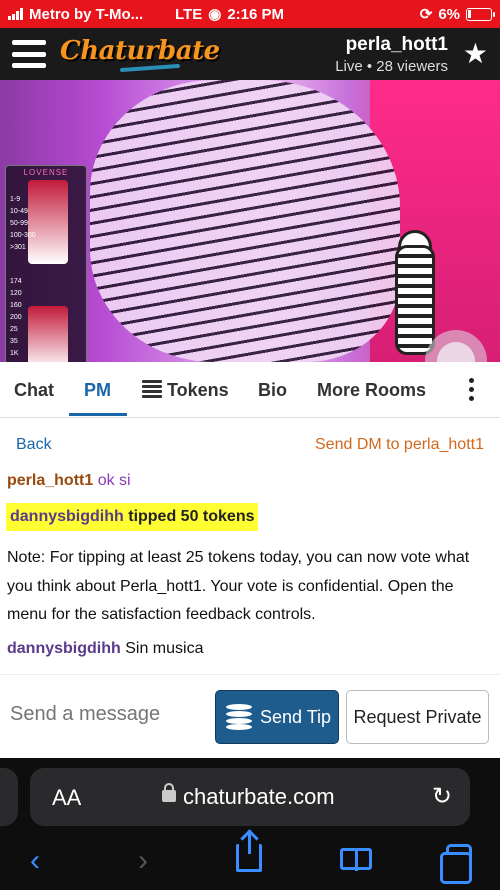 This screenshot has height=890, width=500. I want to click on tab-more-rooms: More Rooms, so click(371, 390).